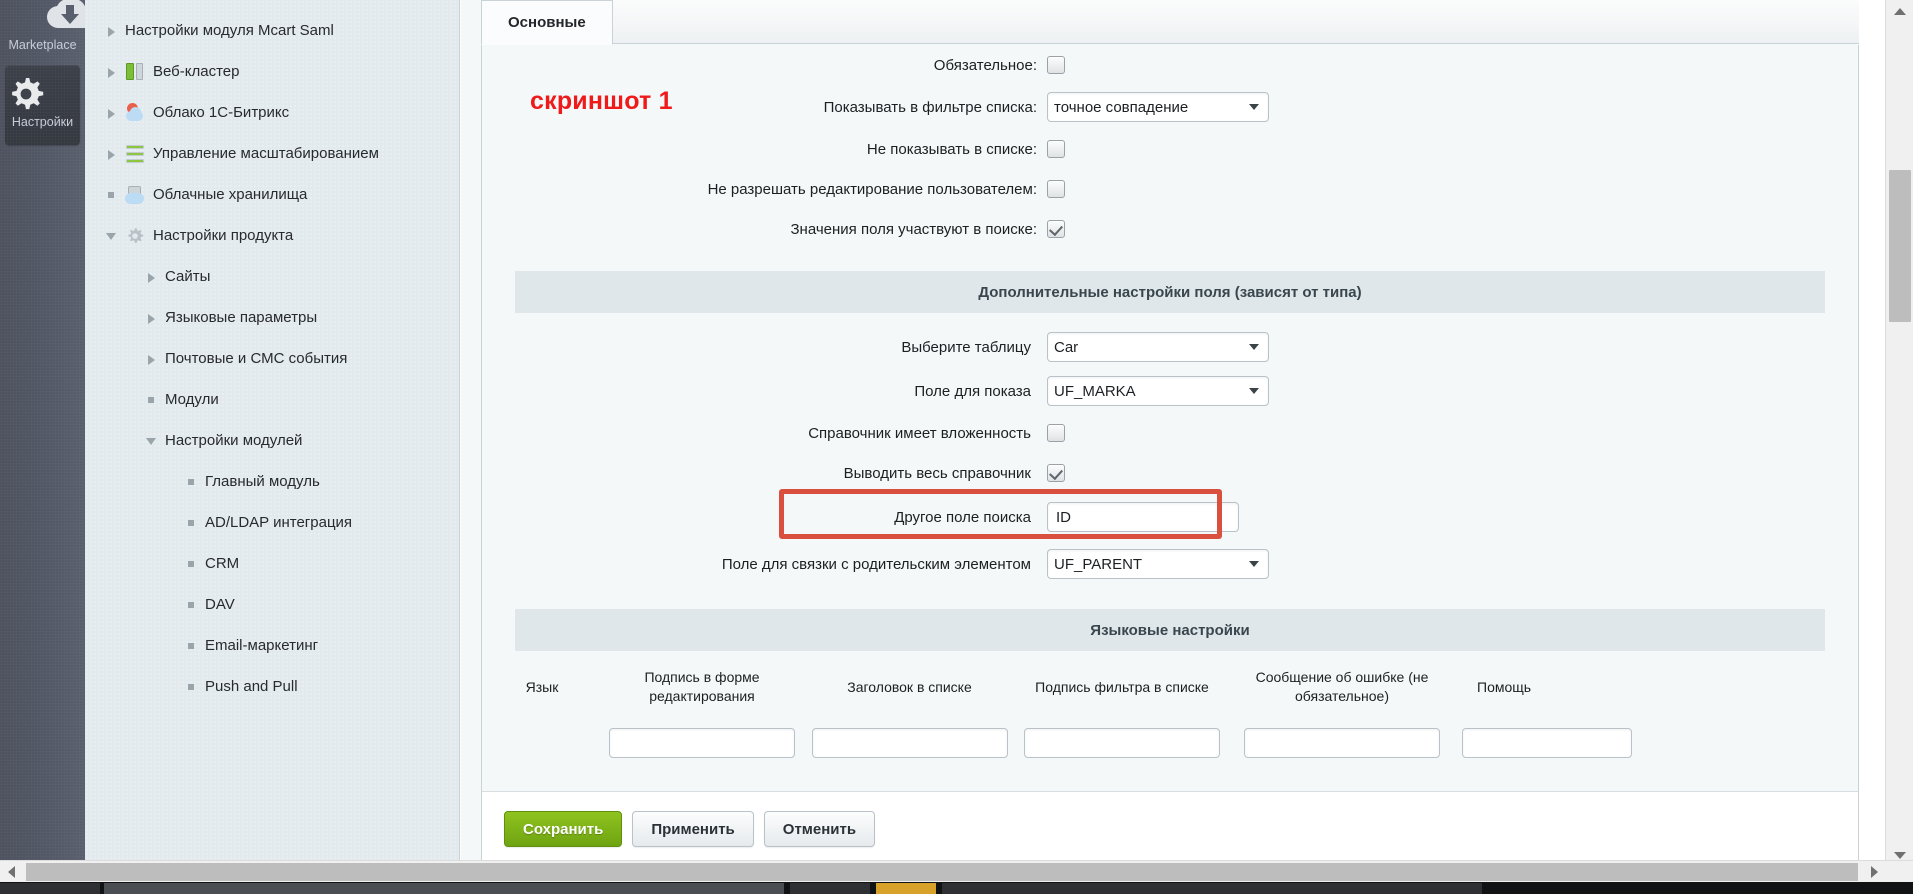 The image size is (1913, 894). Describe the element at coordinates (966, 347) in the screenshot. I see `row-label: Выберите таблицу` at that location.